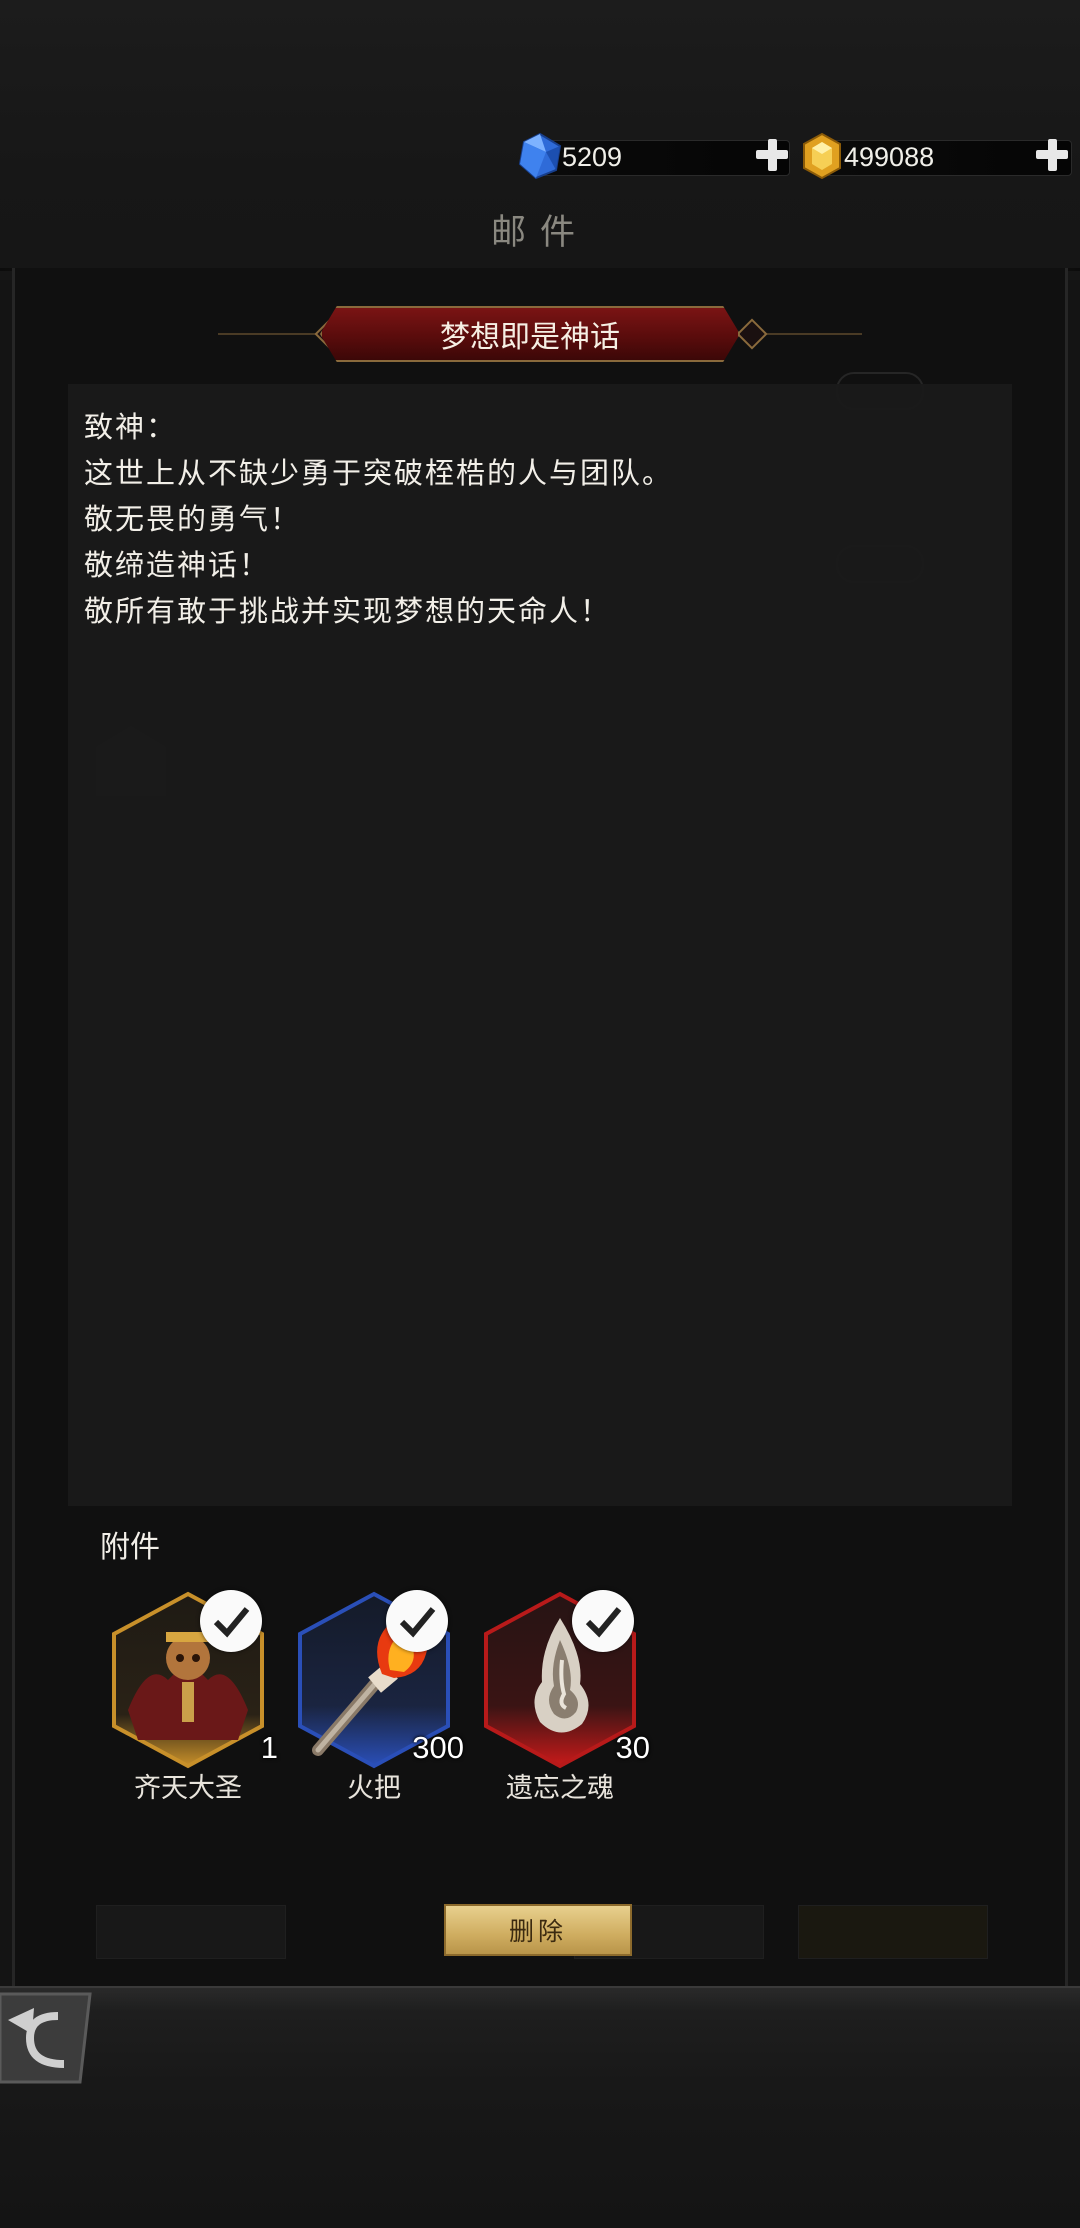 The height and width of the screenshot is (2228, 1080). I want to click on item-count: 30, so click(632, 1747).